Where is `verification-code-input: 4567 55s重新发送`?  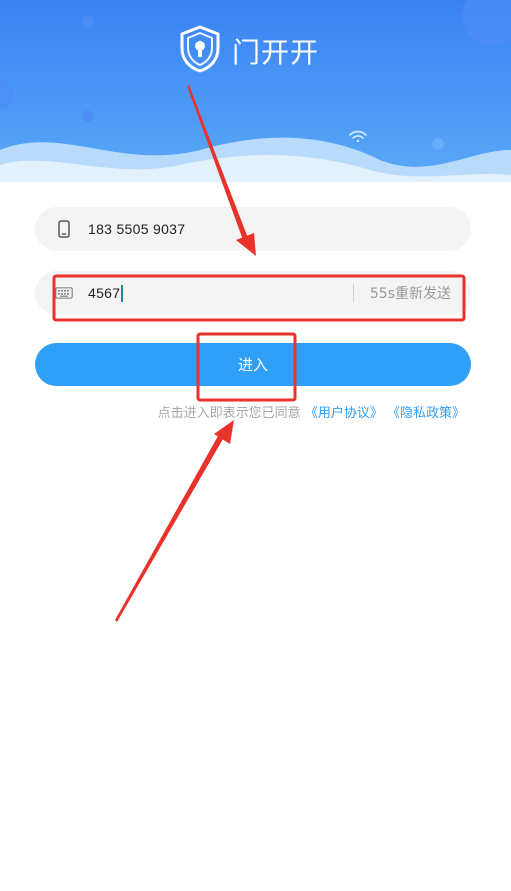
verification-code-input: 4567 55s重新发送 is located at coordinates (253, 293).